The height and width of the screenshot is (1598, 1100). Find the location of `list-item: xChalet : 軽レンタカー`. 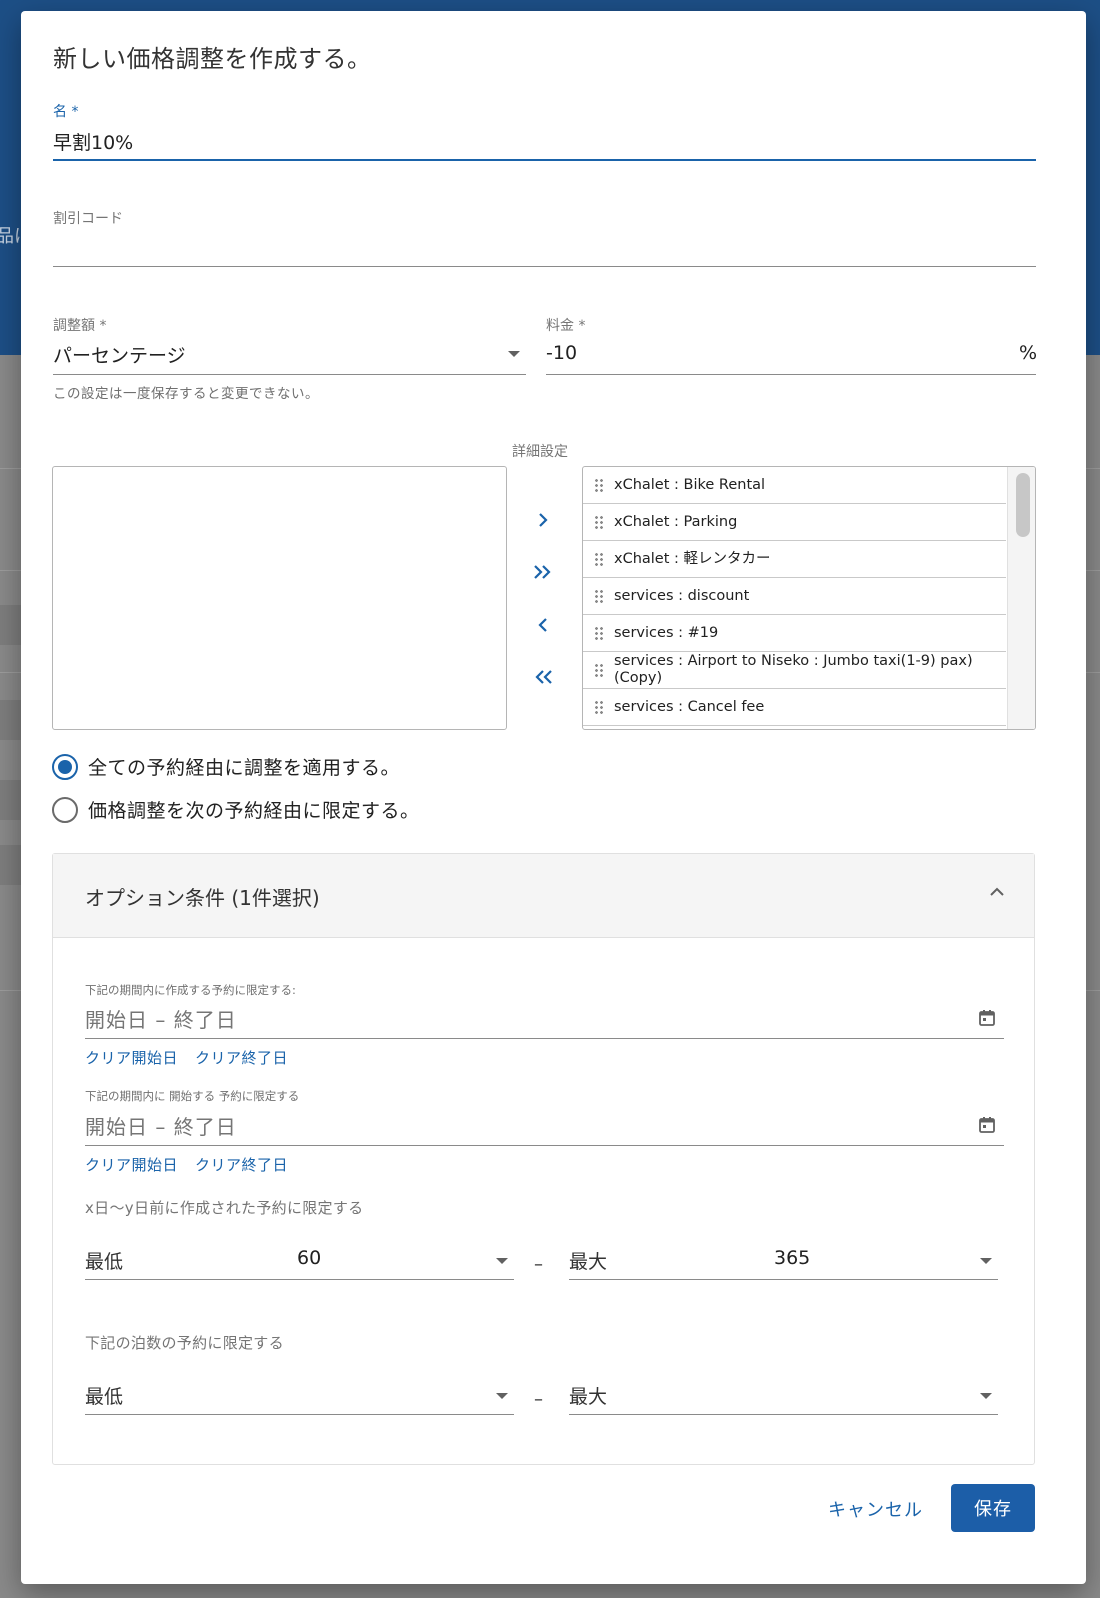

list-item: xChalet : 軽レンタカー is located at coordinates (794, 559).